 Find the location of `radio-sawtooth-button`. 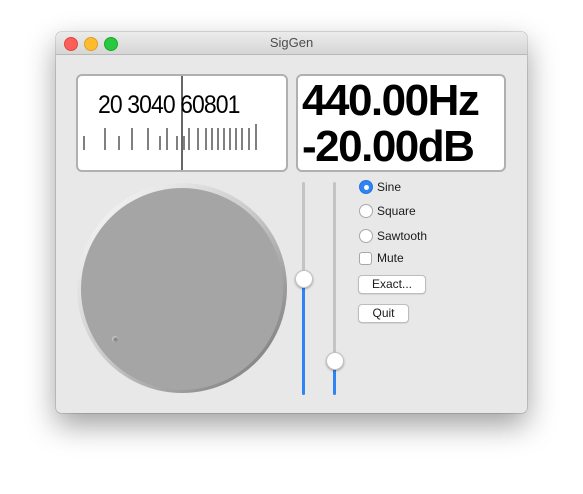

radio-sawtooth-button is located at coordinates (366, 236).